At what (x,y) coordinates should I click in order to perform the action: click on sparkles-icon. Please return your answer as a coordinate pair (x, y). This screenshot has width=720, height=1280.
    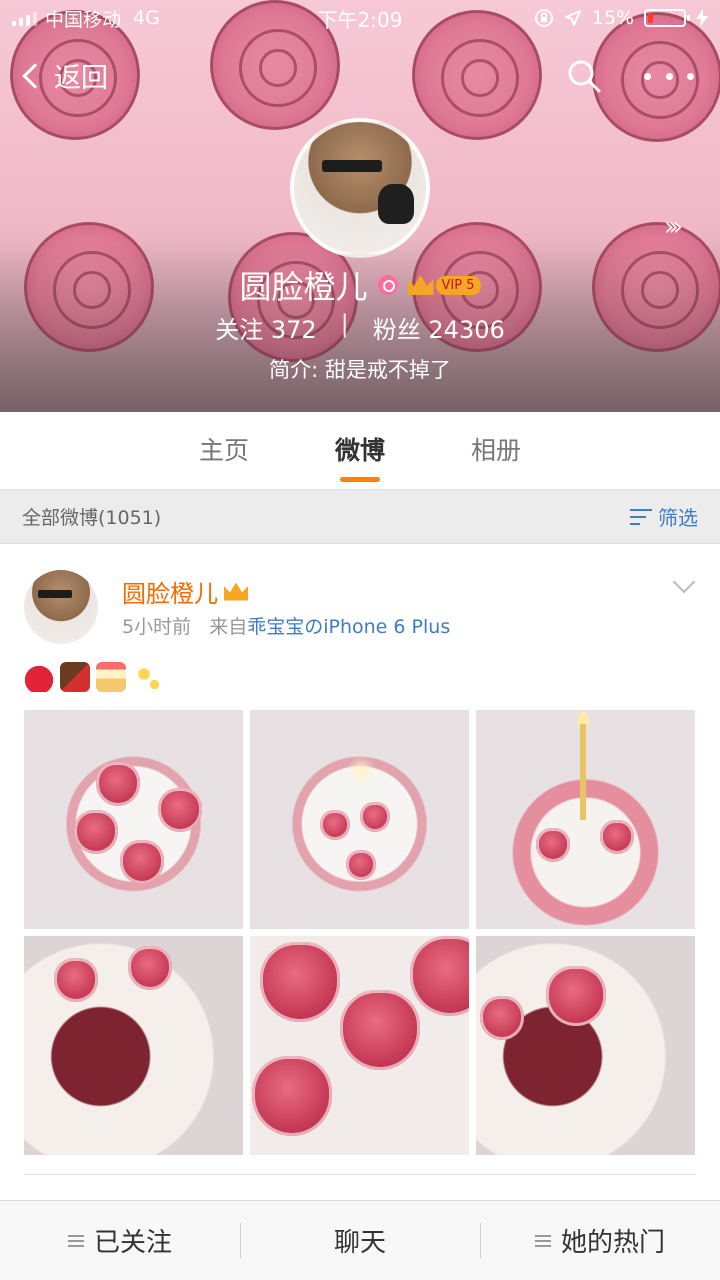
    Looking at the image, I should click on (147, 677).